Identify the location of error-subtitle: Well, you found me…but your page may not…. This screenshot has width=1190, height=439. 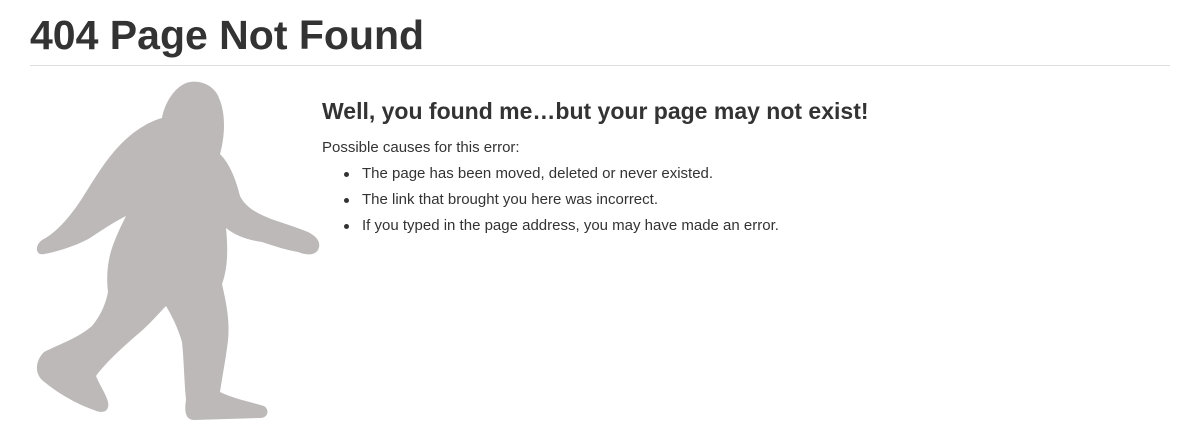
(595, 111).